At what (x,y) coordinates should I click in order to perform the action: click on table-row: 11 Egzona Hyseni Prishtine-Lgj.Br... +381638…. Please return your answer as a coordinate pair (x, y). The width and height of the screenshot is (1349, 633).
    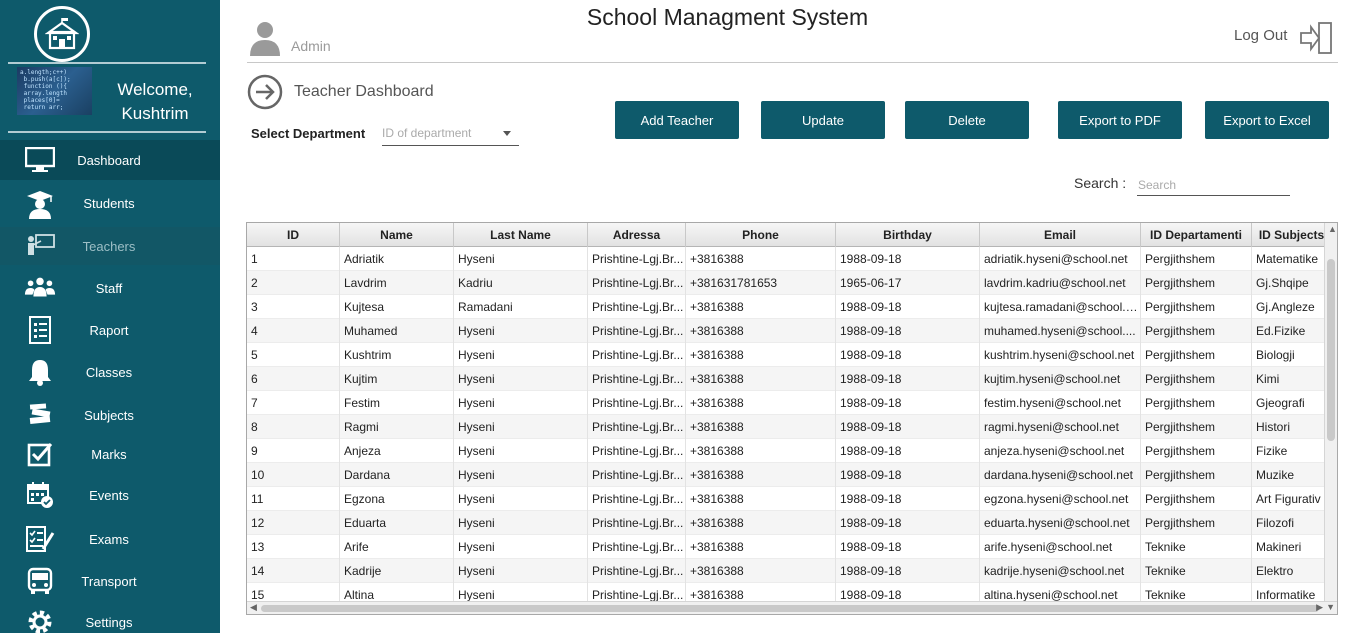
    Looking at the image, I should click on (789, 499).